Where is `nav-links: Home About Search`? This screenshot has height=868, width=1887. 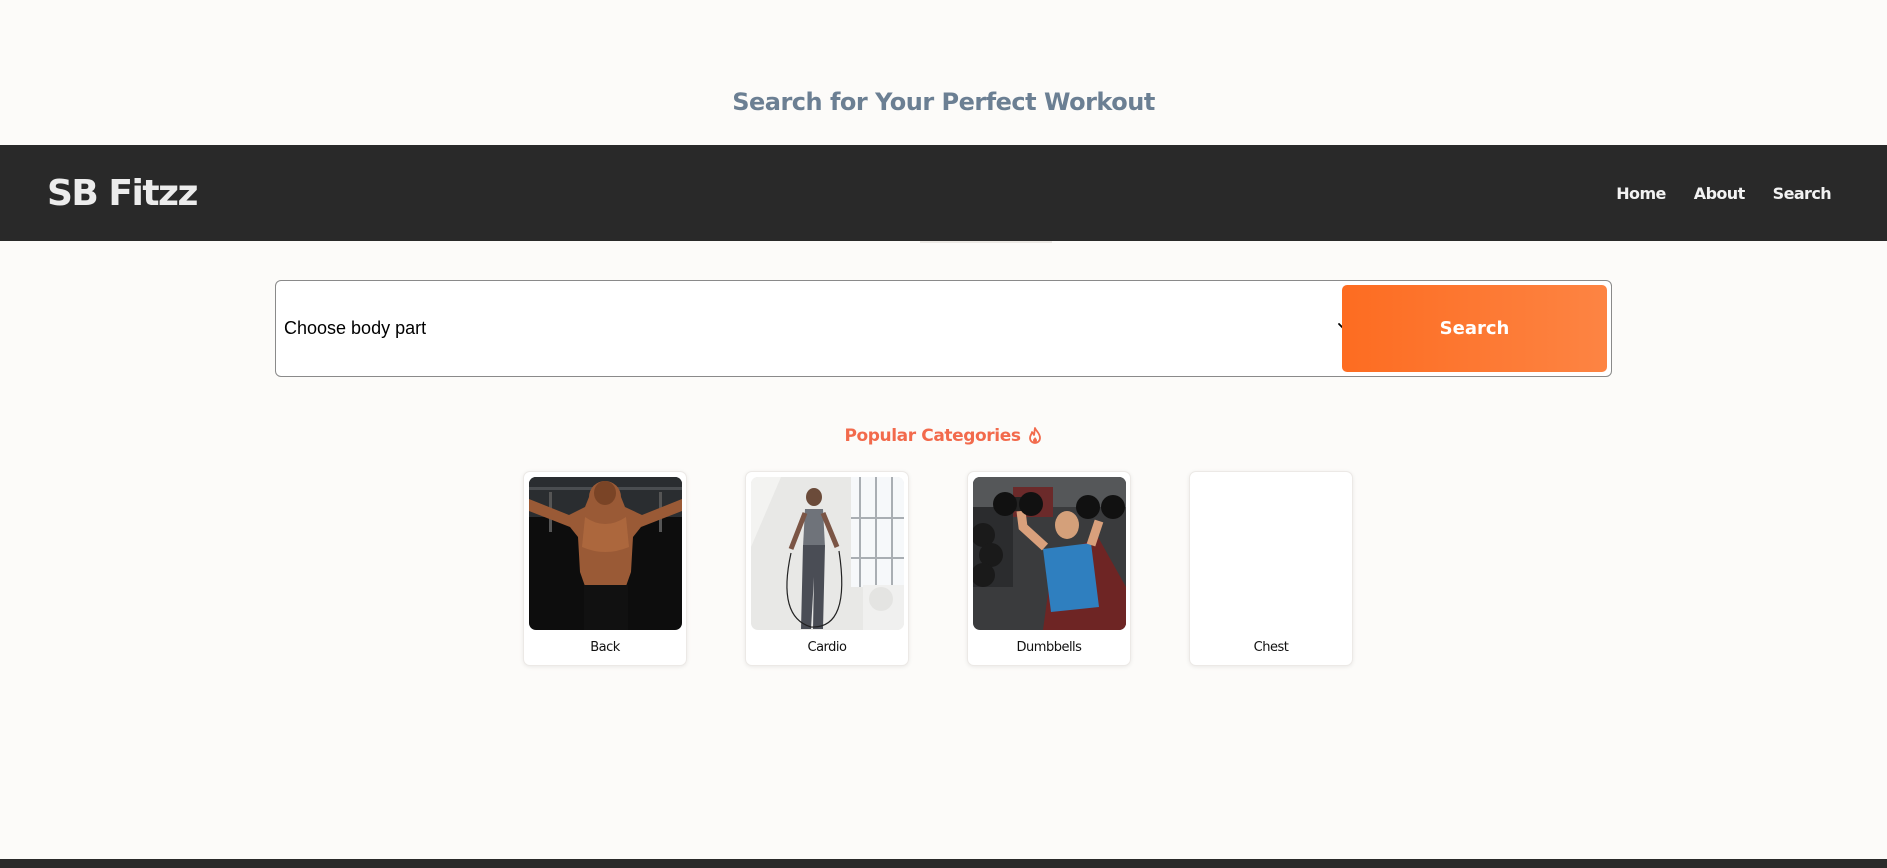
nav-links: Home About Search is located at coordinates (1723, 193).